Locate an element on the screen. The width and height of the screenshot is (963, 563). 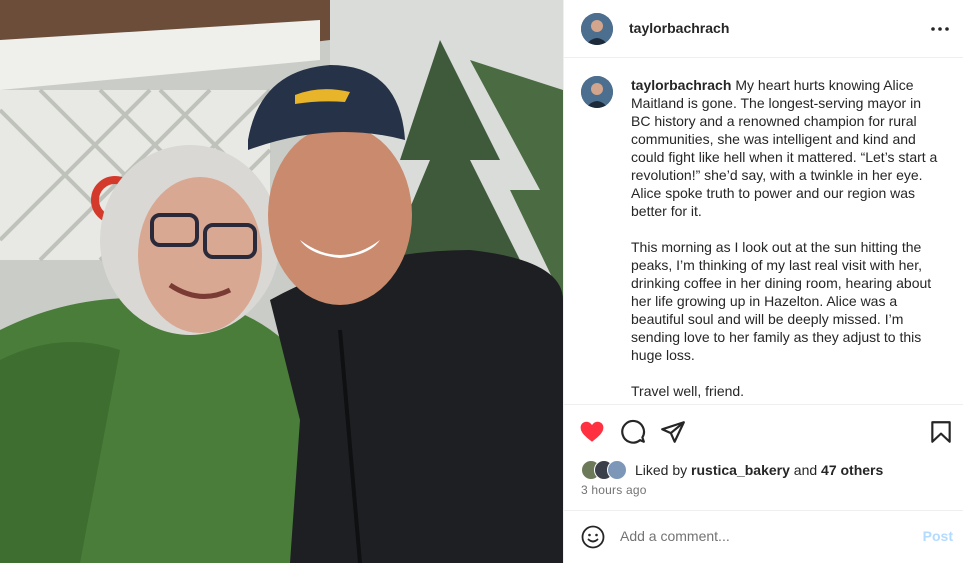
comment-input is located at coordinates (765, 536).